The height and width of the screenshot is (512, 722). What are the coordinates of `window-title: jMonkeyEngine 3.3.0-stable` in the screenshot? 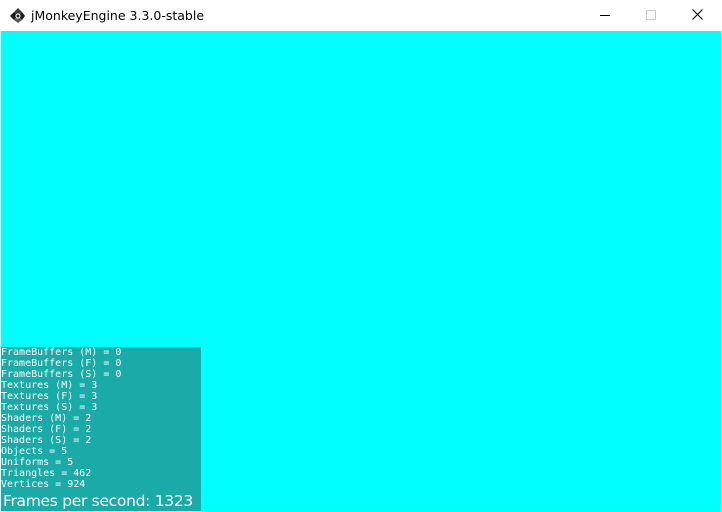 It's located at (118, 15).